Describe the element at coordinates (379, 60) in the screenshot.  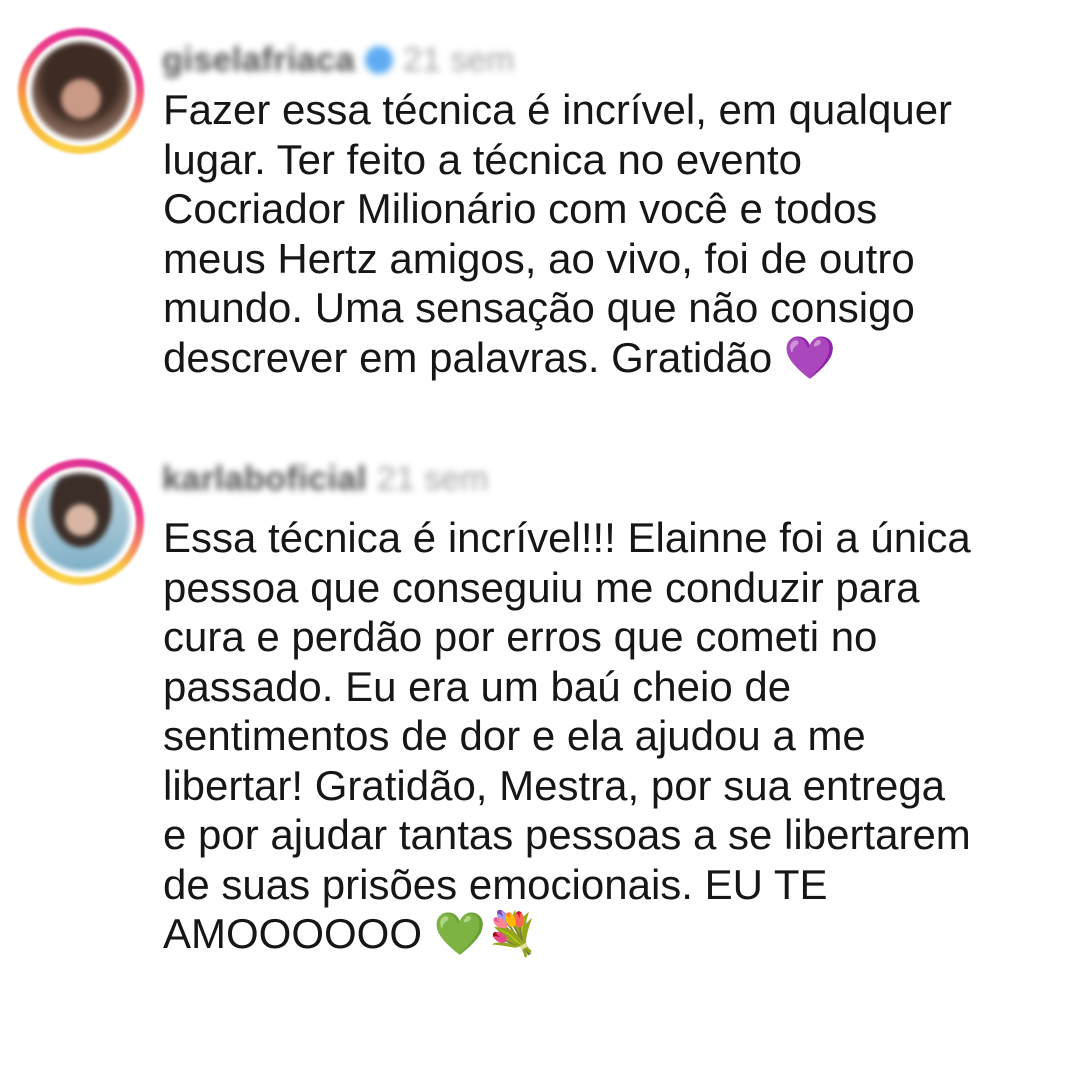
I see `verified-badge-icon` at that location.